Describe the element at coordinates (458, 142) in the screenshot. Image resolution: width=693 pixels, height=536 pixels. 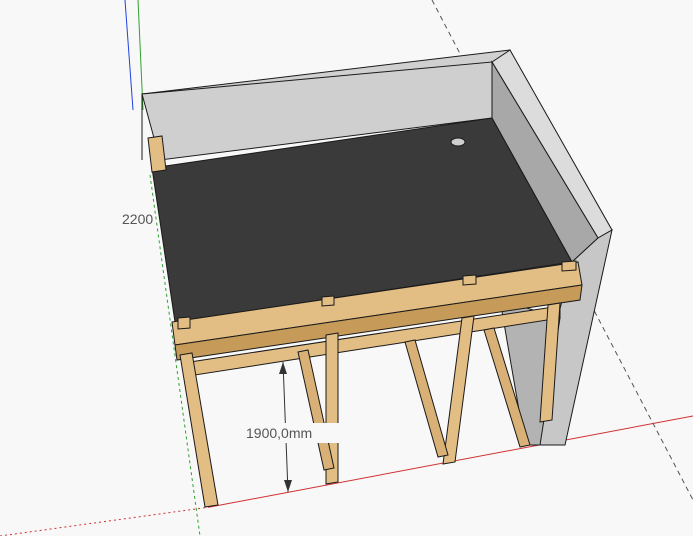
I see `drain-hole-icon` at that location.